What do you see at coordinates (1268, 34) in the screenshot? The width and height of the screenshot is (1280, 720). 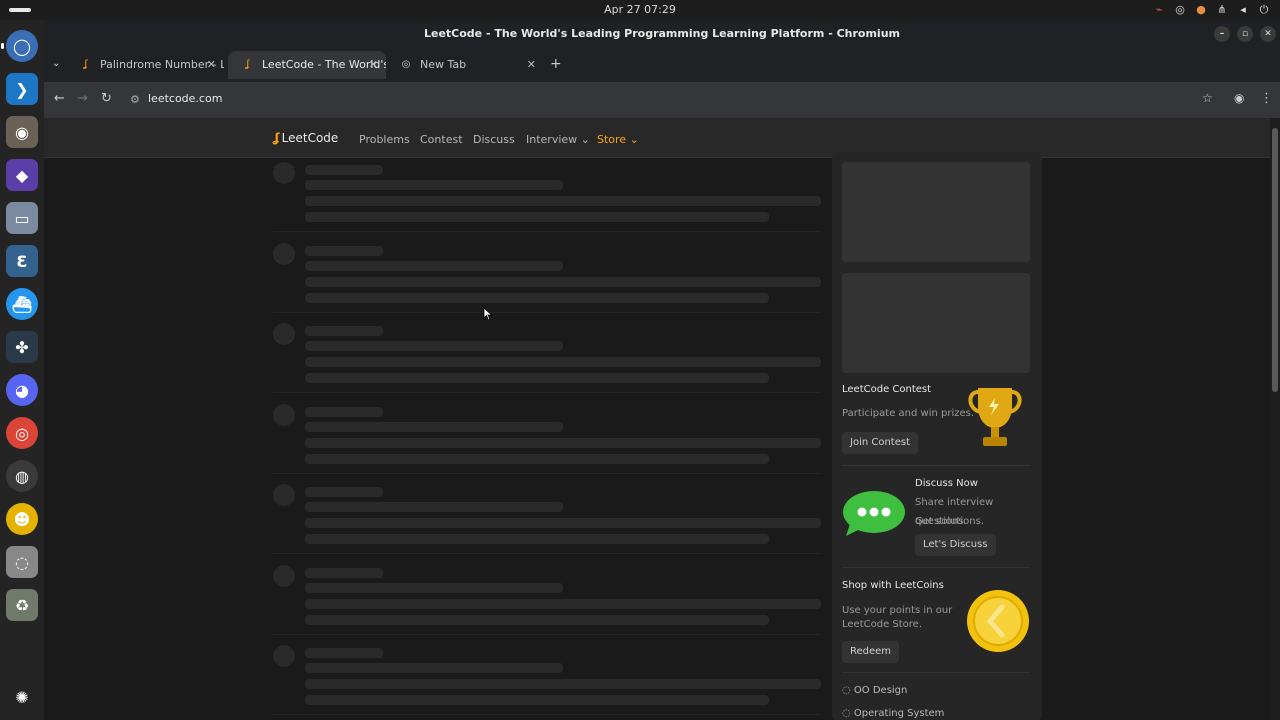 I see `close-icon: ✕` at bounding box center [1268, 34].